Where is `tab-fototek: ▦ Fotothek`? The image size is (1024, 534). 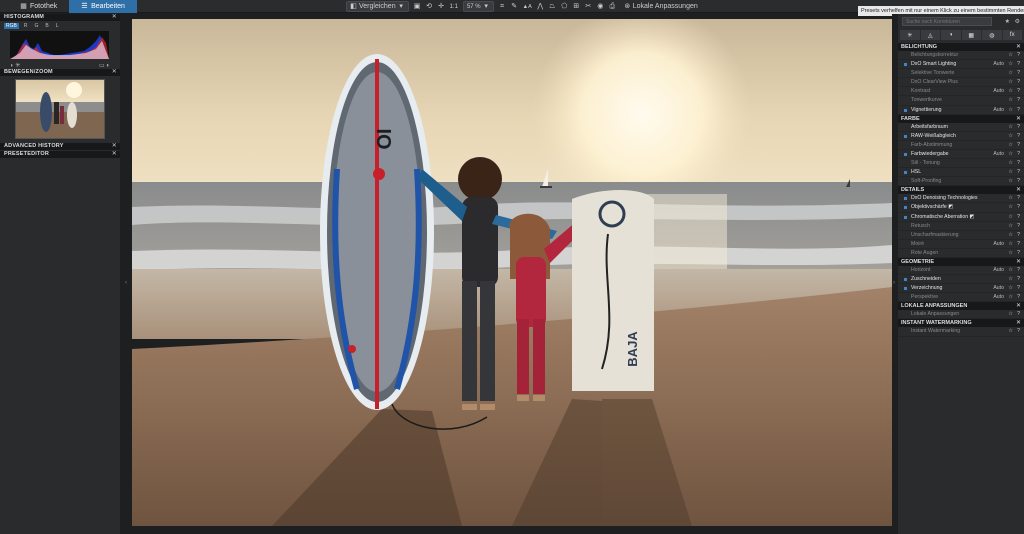
tab-fototek: ▦ Fotothek is located at coordinates (38, 6).